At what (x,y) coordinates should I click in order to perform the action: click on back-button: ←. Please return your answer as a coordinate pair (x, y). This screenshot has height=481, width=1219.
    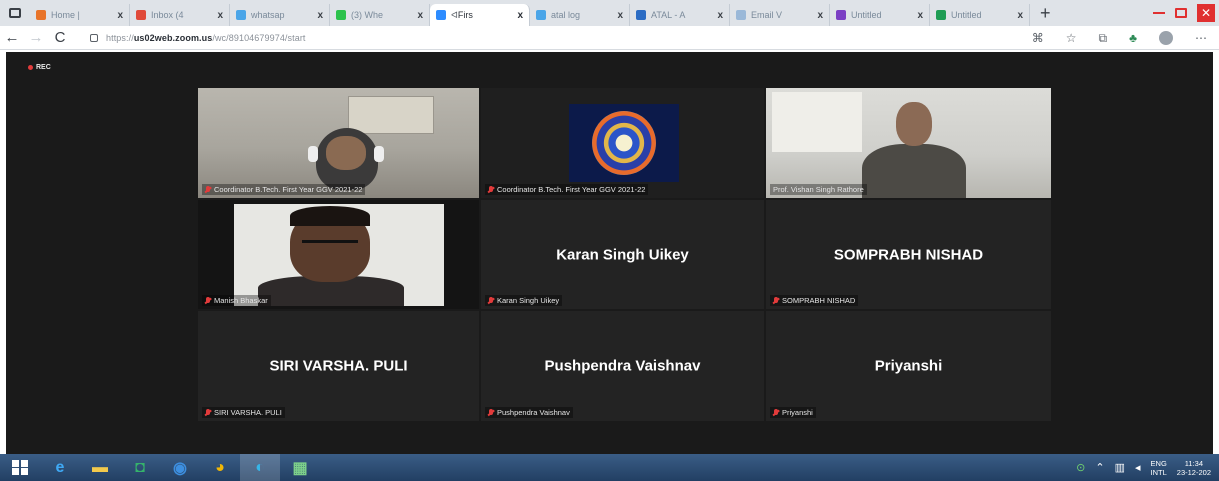
    Looking at the image, I should click on (12, 37).